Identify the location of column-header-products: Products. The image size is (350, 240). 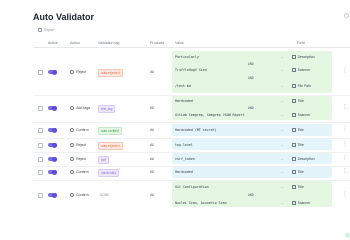
(157, 43).